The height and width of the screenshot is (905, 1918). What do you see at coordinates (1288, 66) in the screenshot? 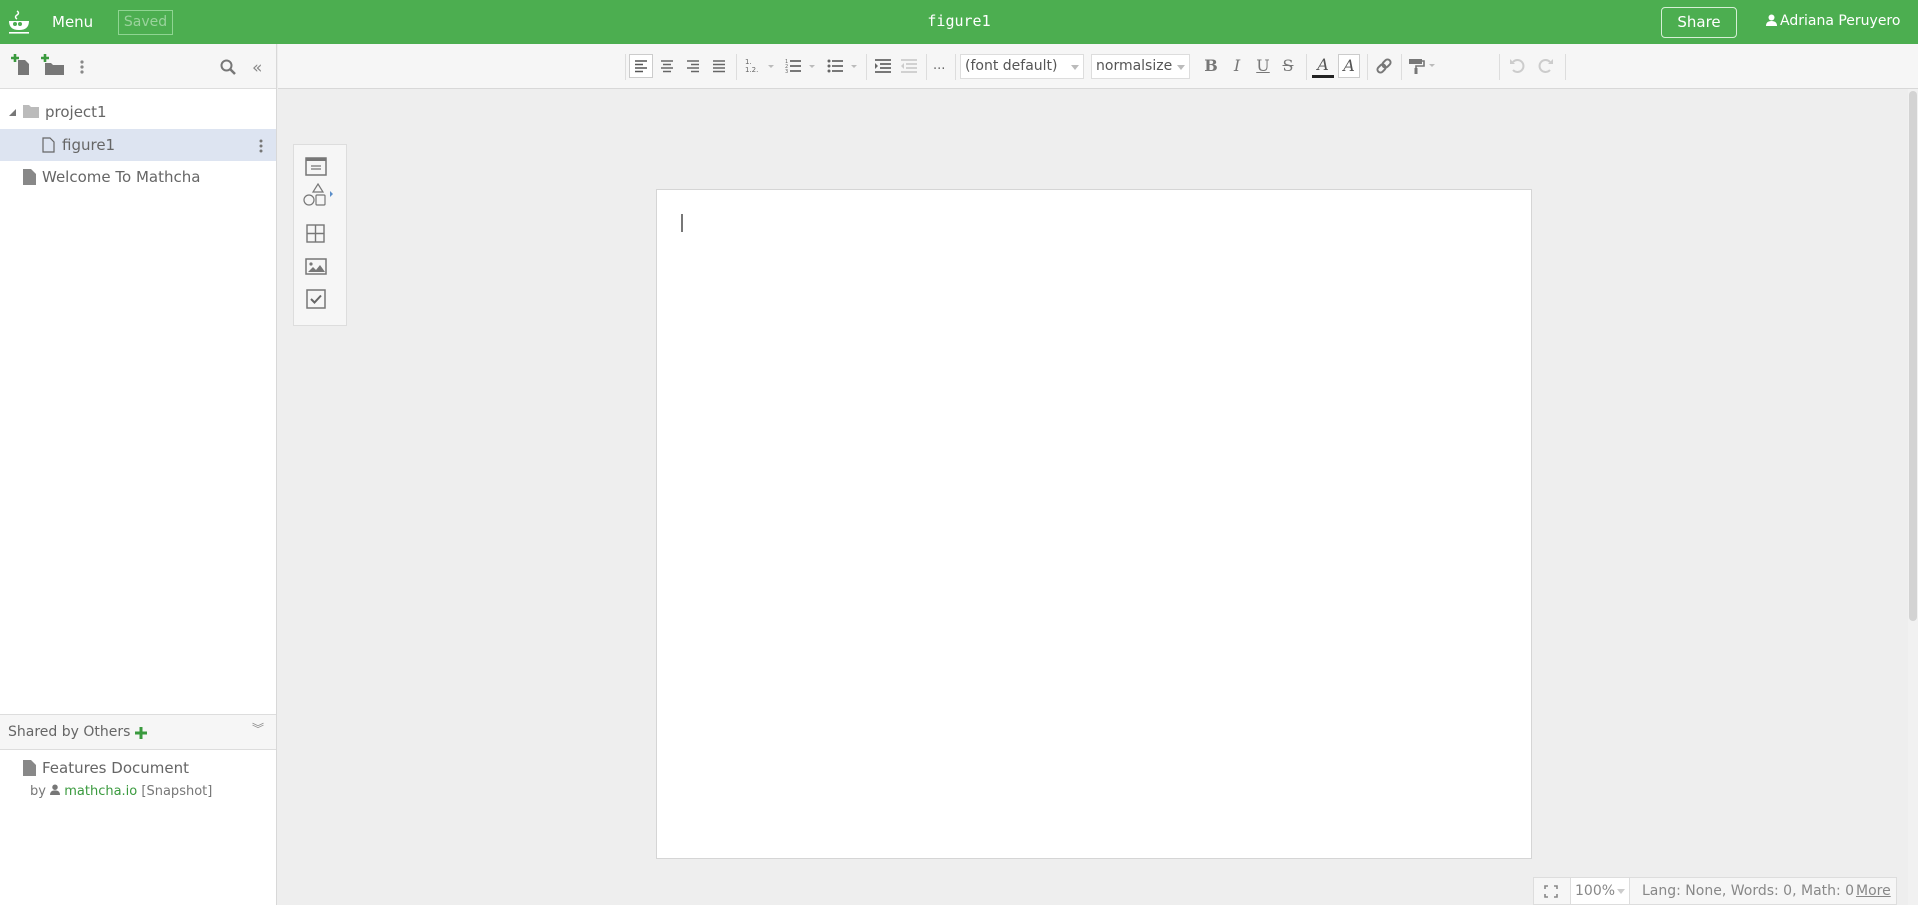
I see `strikethrough-button: S` at bounding box center [1288, 66].